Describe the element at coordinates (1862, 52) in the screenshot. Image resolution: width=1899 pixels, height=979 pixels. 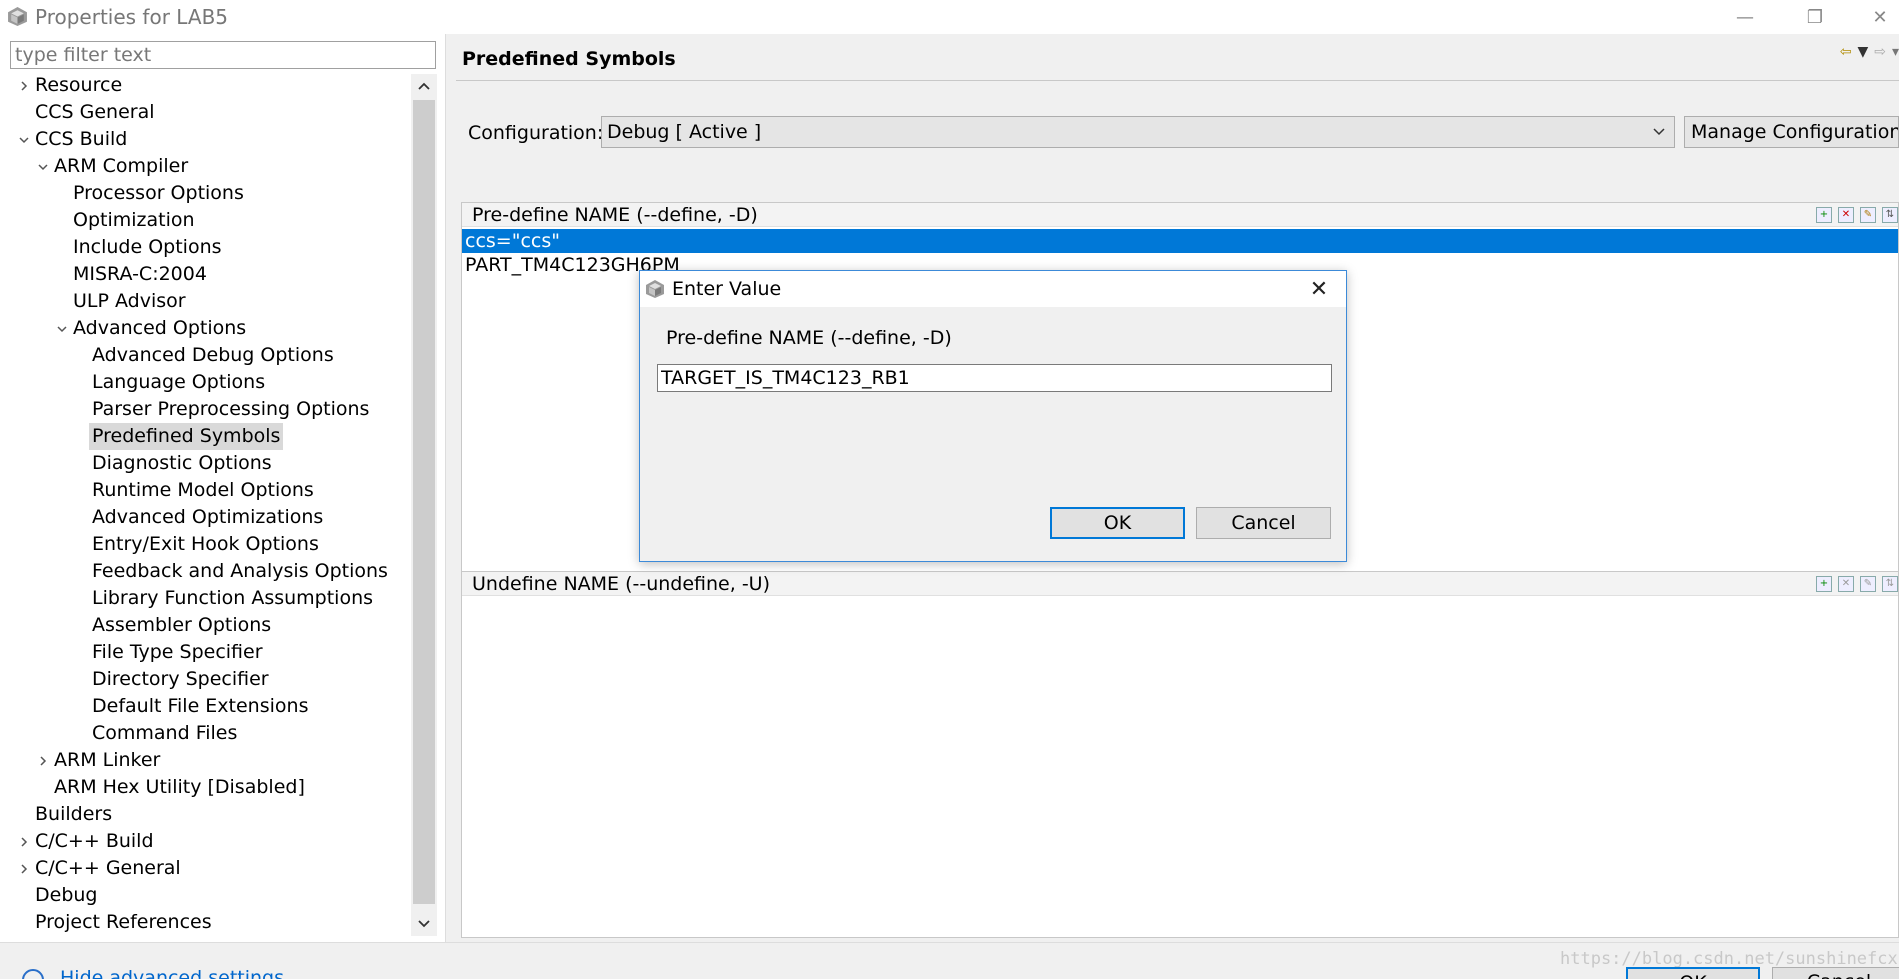
I see `dropdown-arrow-icon: ▼` at that location.